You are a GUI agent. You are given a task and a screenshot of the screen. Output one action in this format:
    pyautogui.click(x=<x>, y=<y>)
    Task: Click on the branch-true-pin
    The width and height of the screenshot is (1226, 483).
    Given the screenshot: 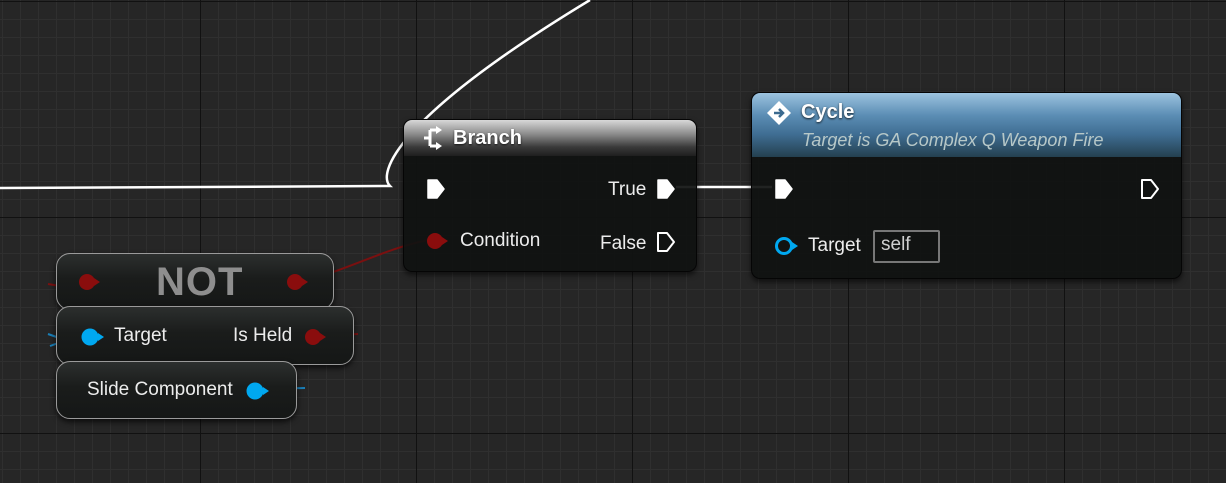 What is the action you would take?
    pyautogui.click(x=666, y=189)
    